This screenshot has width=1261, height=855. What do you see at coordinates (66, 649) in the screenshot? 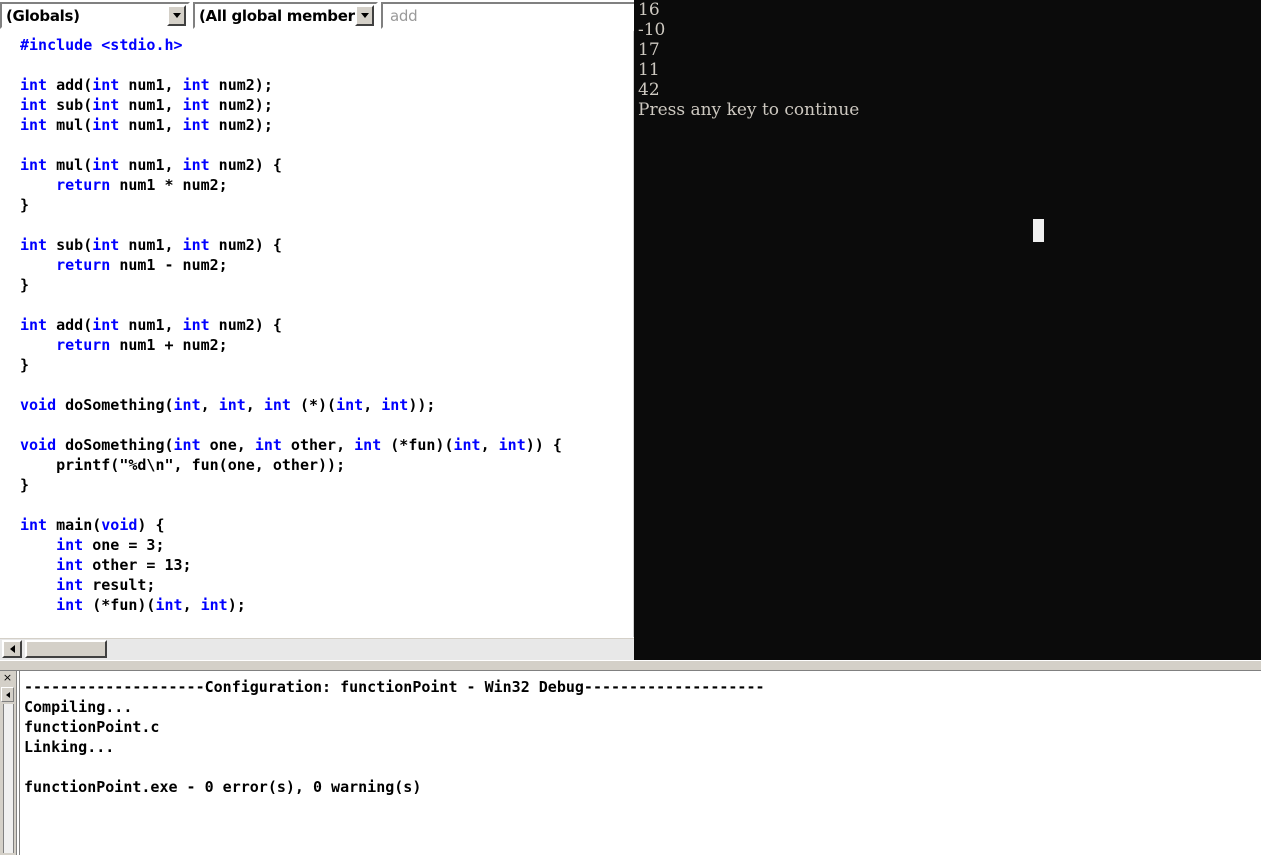
I see `scrollbar-thumb` at bounding box center [66, 649].